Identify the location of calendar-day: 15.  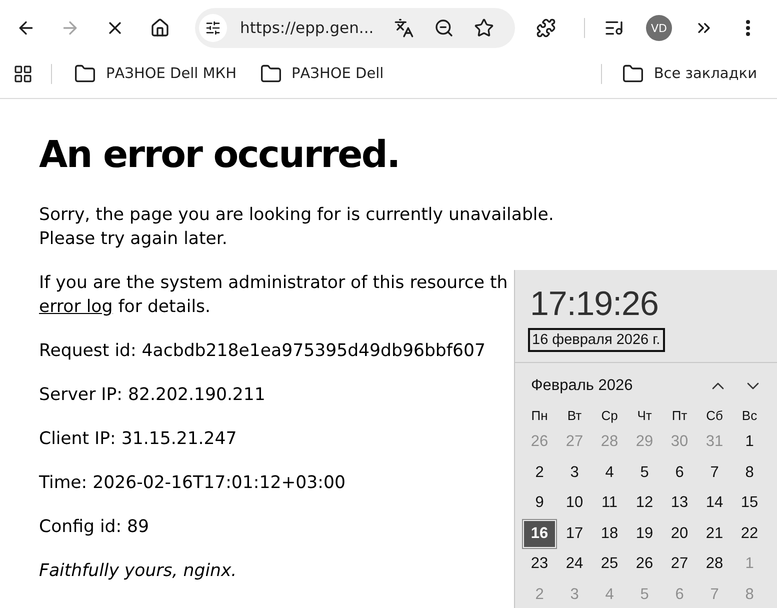
(749, 503).